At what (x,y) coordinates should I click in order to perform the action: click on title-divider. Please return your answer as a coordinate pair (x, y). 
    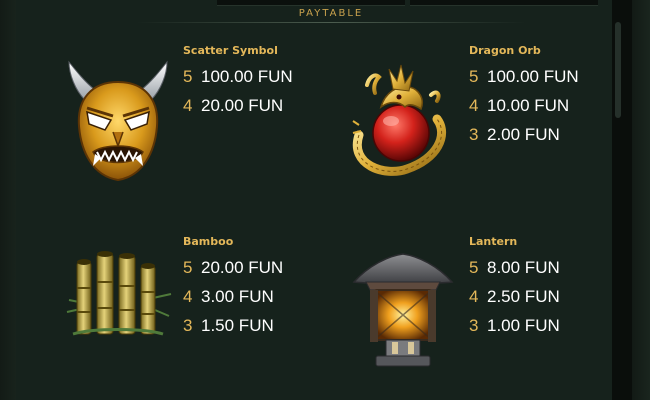
    Looking at the image, I should click on (331, 22).